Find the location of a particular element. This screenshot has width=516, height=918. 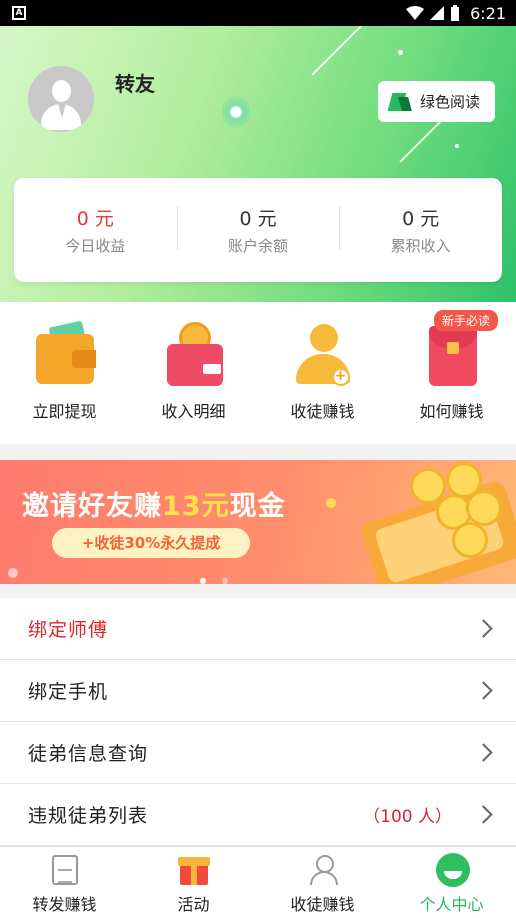

tab-label: 活动 is located at coordinates (193, 904).